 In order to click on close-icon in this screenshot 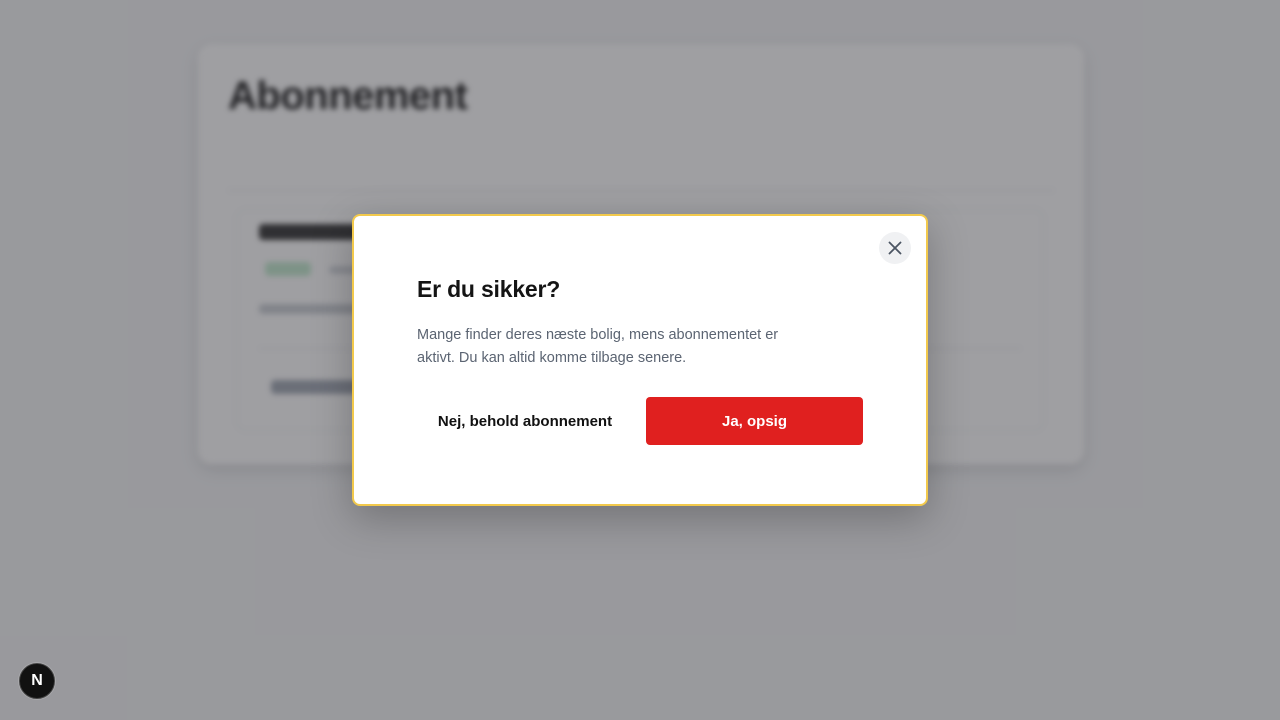, I will do `click(895, 248)`.